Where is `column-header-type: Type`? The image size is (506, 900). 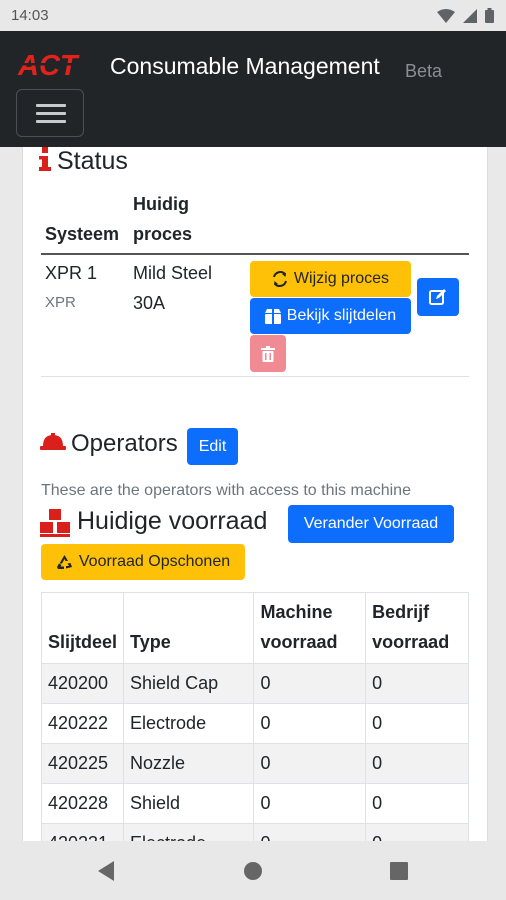
column-header-type: Type is located at coordinates (189, 628).